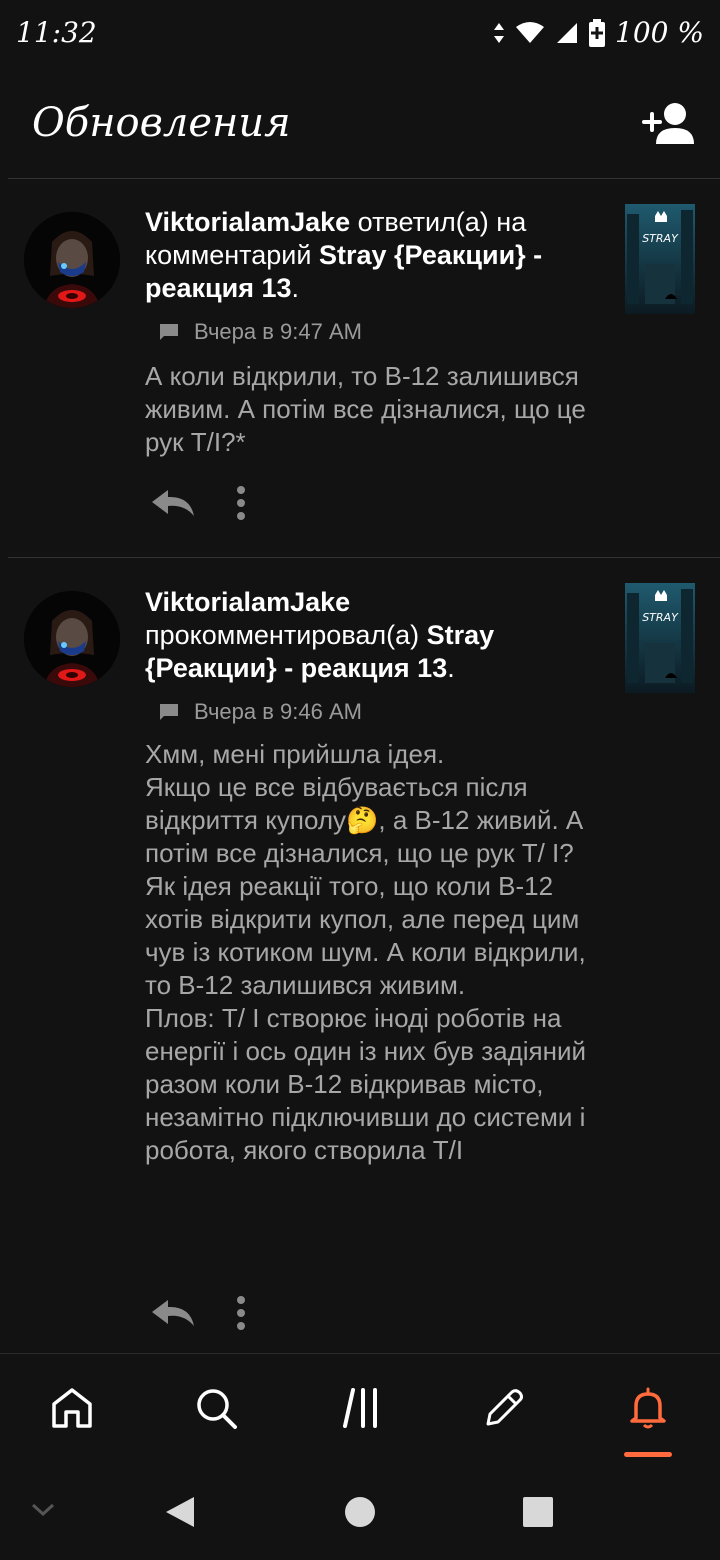 The image size is (720, 1560). What do you see at coordinates (530, 32) in the screenshot?
I see `wifi-icon` at bounding box center [530, 32].